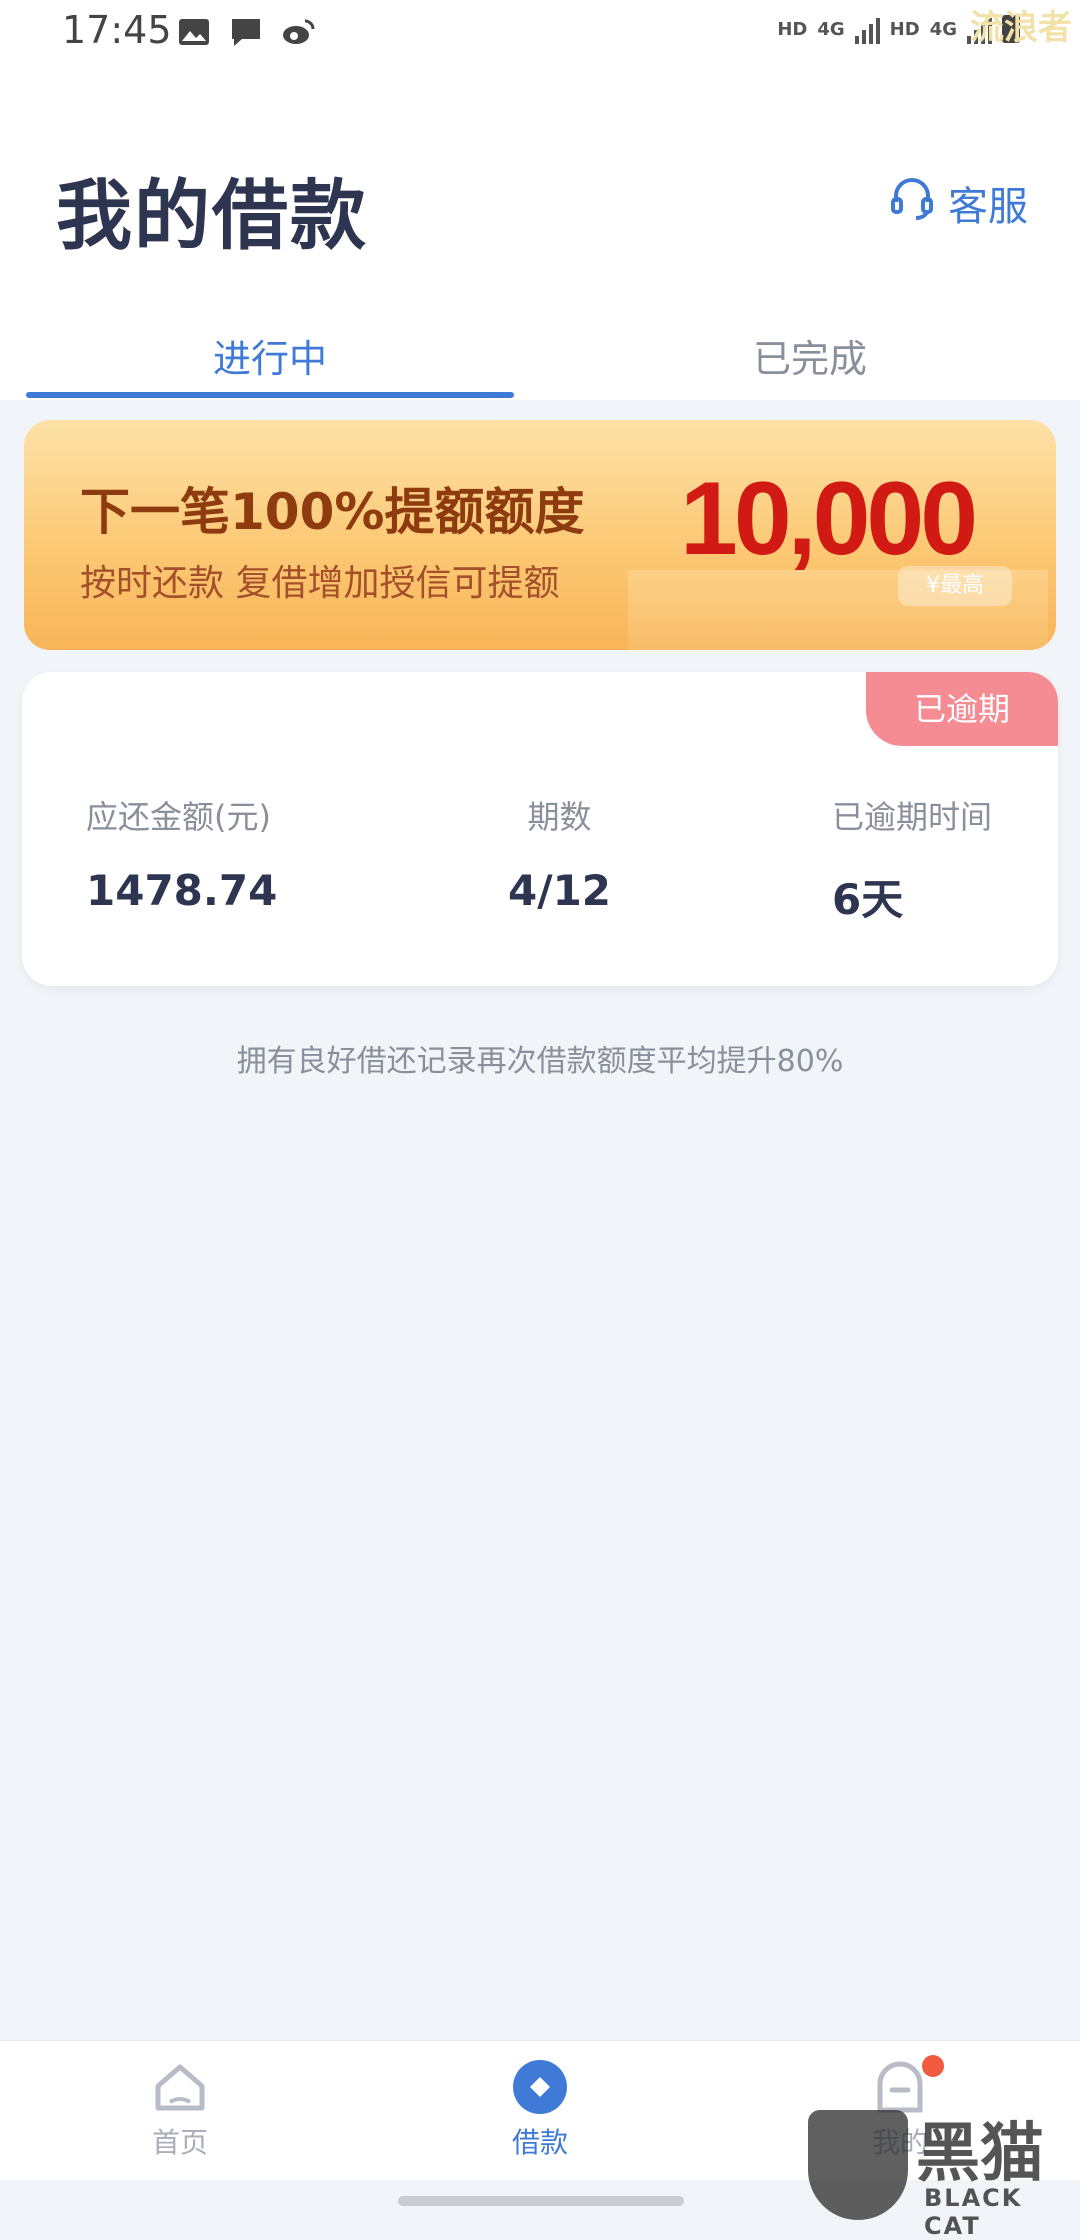 Image resolution: width=1080 pixels, height=2240 pixels. Describe the element at coordinates (270, 395) in the screenshot. I see `active-tab-indicator` at that location.